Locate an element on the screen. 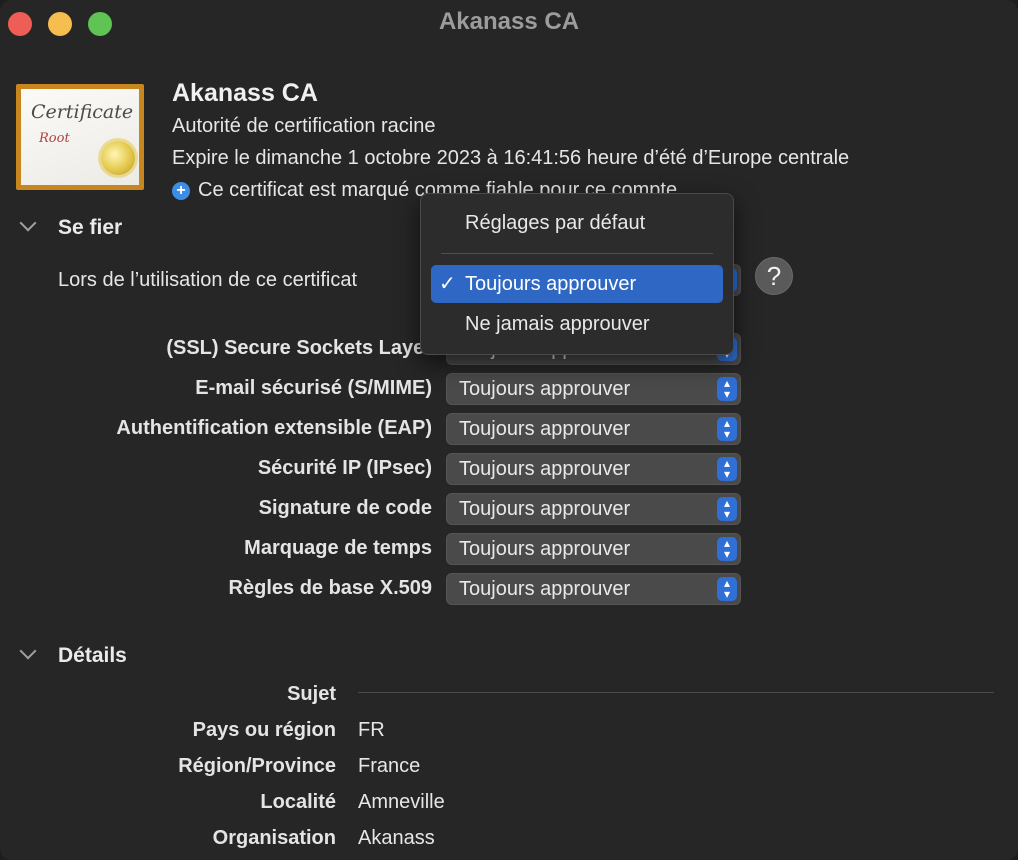 Image resolution: width=1018 pixels, height=860 pixels. menu-item-default: Réglages par défaut is located at coordinates (577, 223).